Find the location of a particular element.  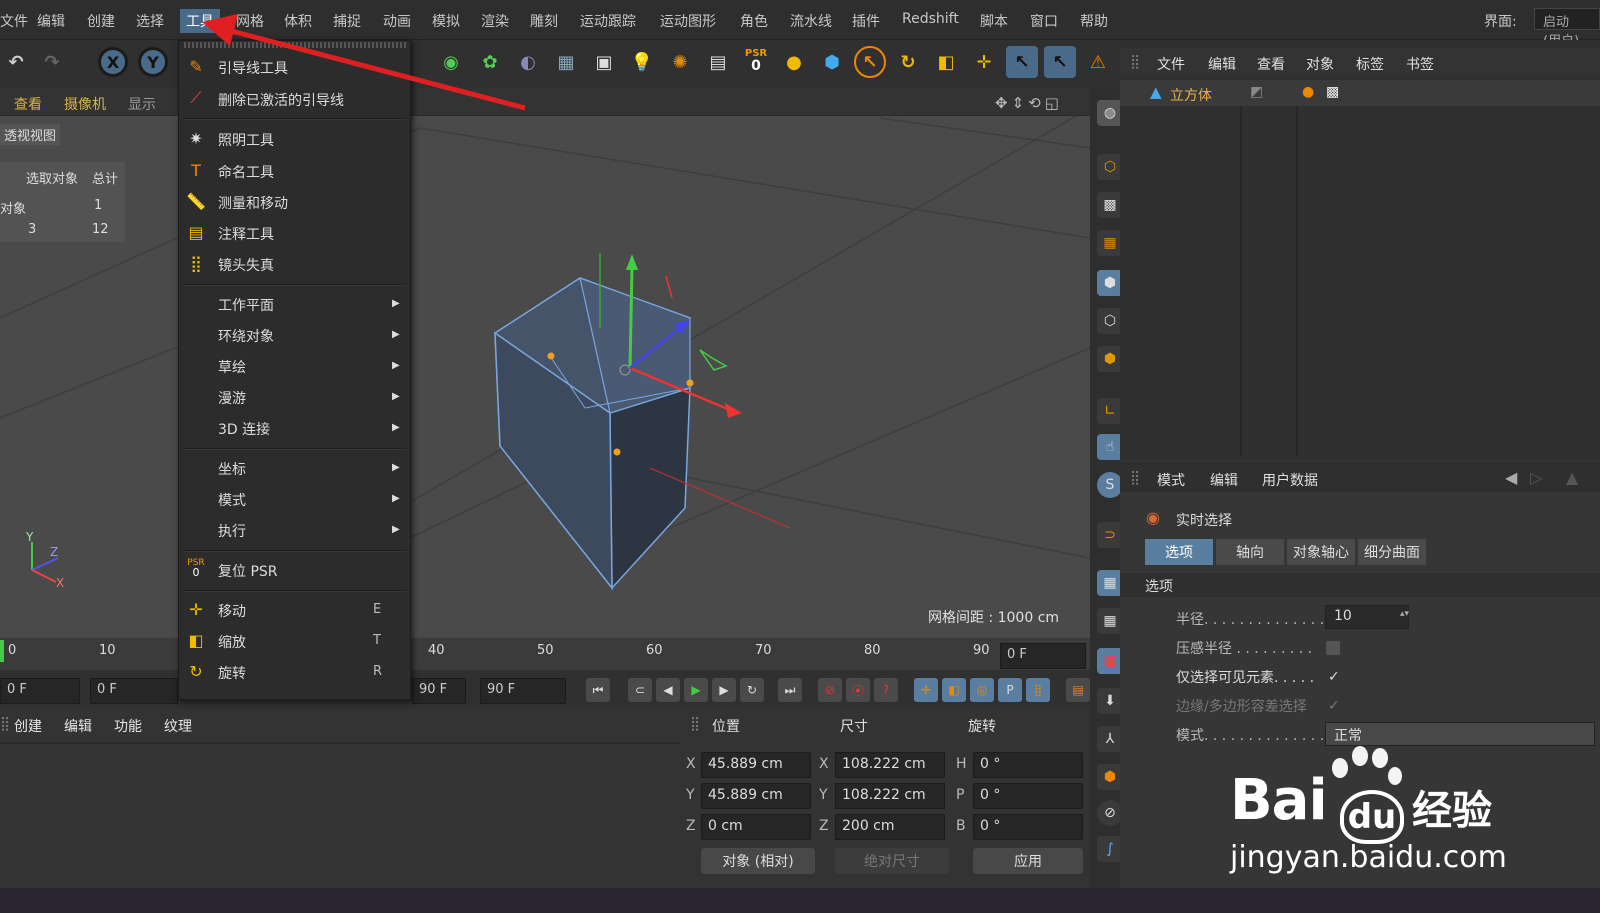

size-x-input: 108.222 cm is located at coordinates (890, 765).